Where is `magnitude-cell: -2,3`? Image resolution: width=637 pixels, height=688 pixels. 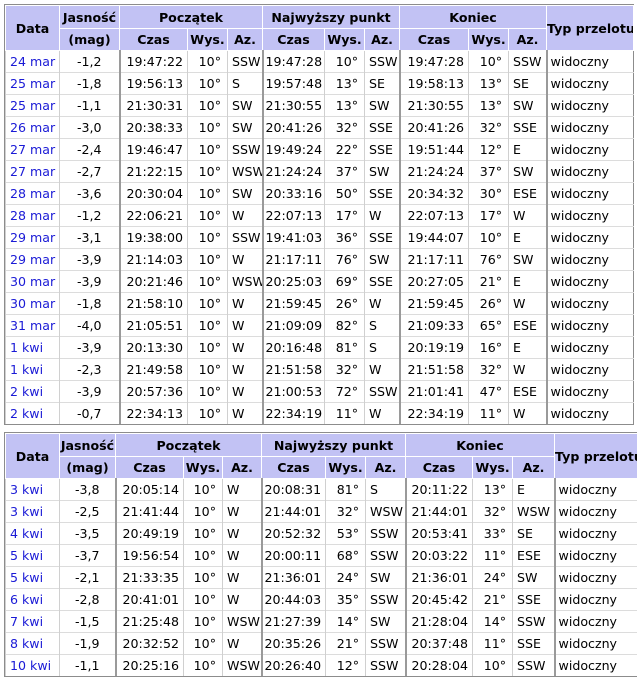 magnitude-cell: -2,3 is located at coordinates (89, 369).